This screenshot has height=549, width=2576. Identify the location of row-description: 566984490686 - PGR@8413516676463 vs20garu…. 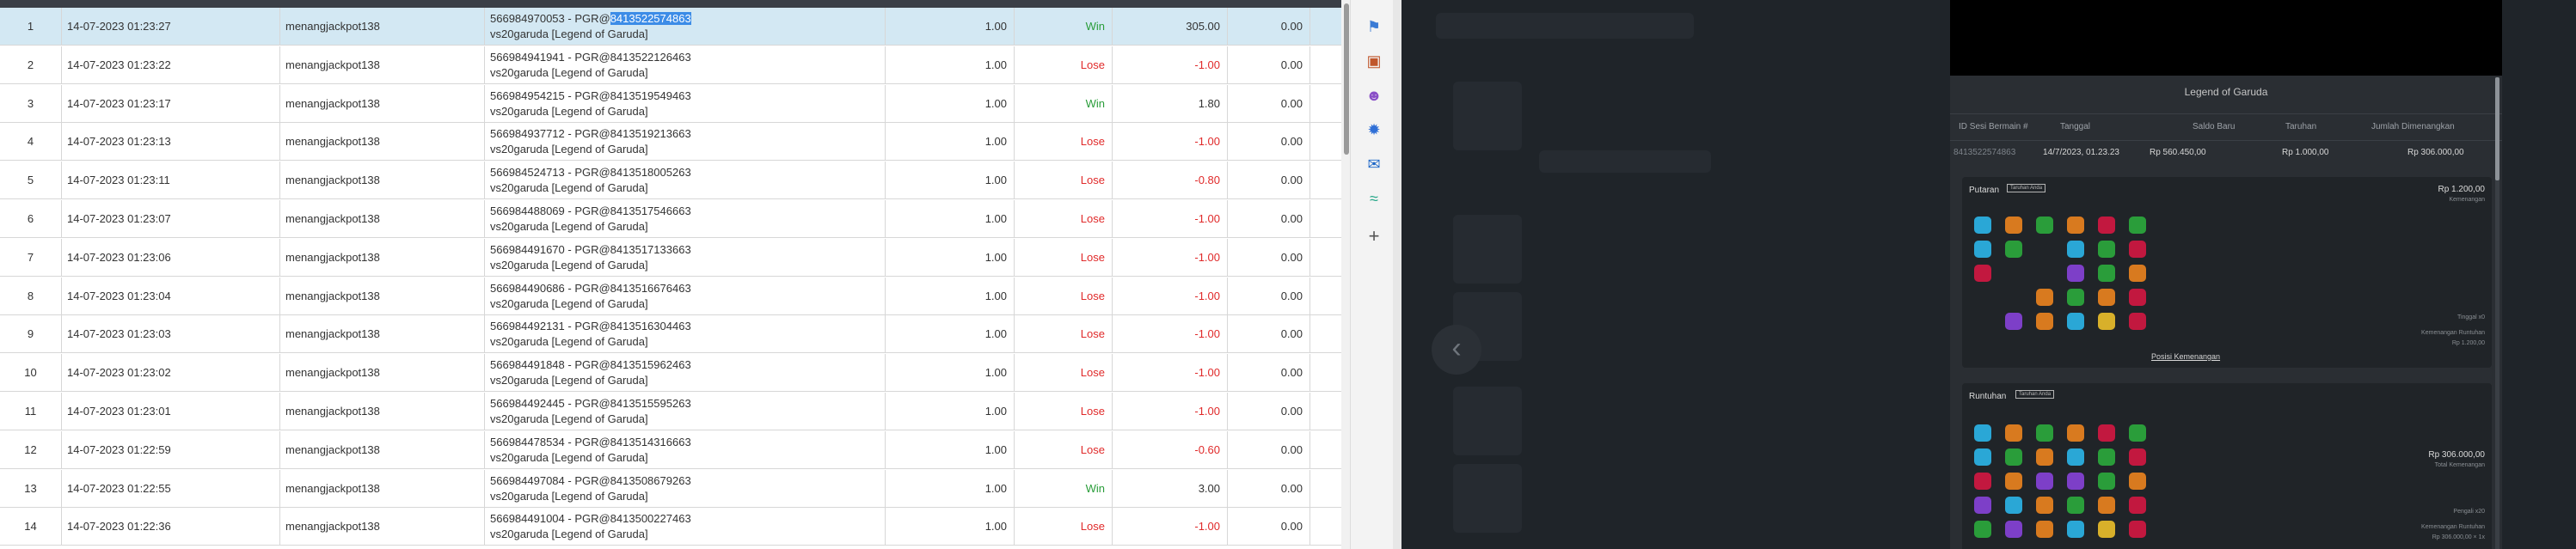
(685, 296).